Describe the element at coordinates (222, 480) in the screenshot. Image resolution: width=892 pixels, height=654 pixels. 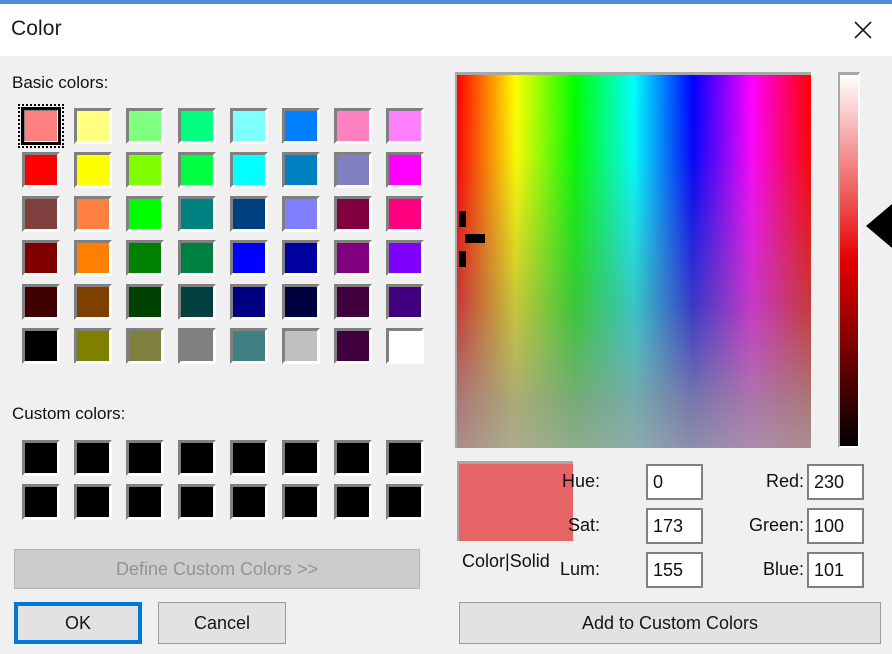
I see `custom-colors-grid` at that location.